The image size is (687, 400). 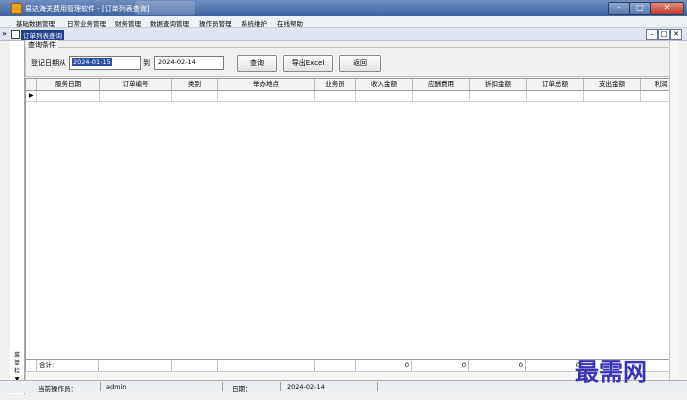 What do you see at coordinates (128, 23) in the screenshot?
I see `menu-finance: 财务管理` at bounding box center [128, 23].